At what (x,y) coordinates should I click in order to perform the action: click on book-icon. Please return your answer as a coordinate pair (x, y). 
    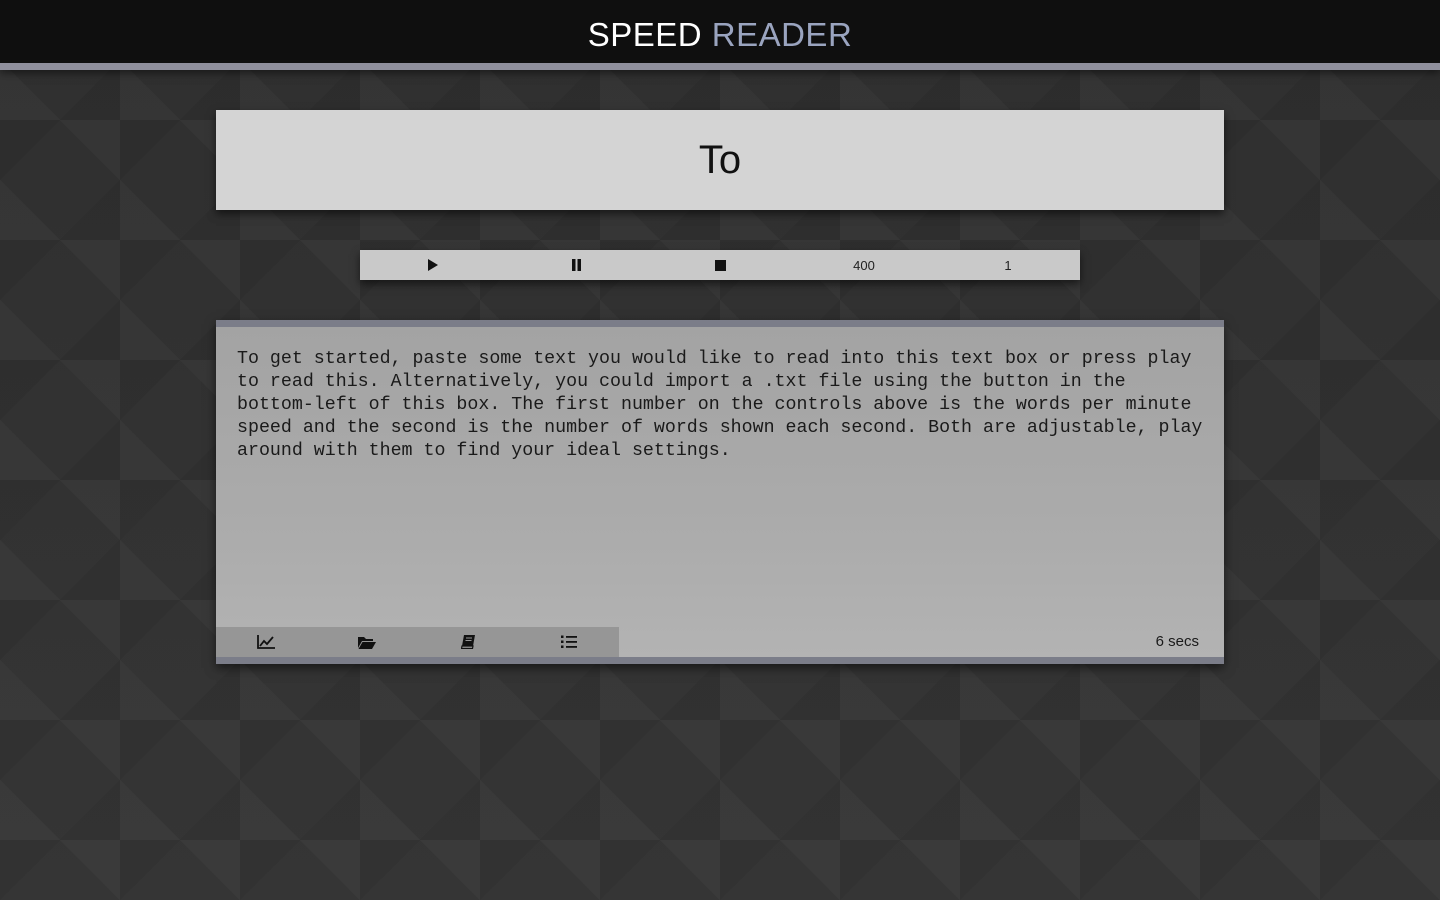
    Looking at the image, I should click on (467, 642).